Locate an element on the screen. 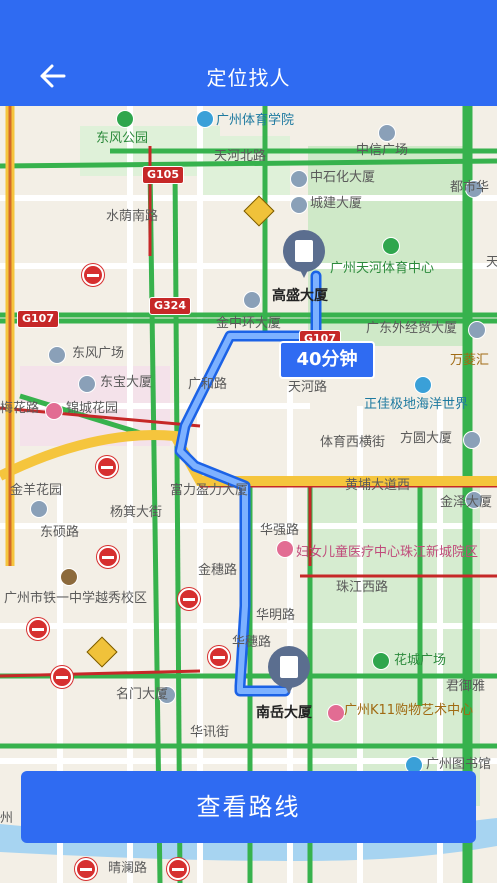 This screenshot has width=497, height=883. map-label: 东硕路 is located at coordinates (60, 532).